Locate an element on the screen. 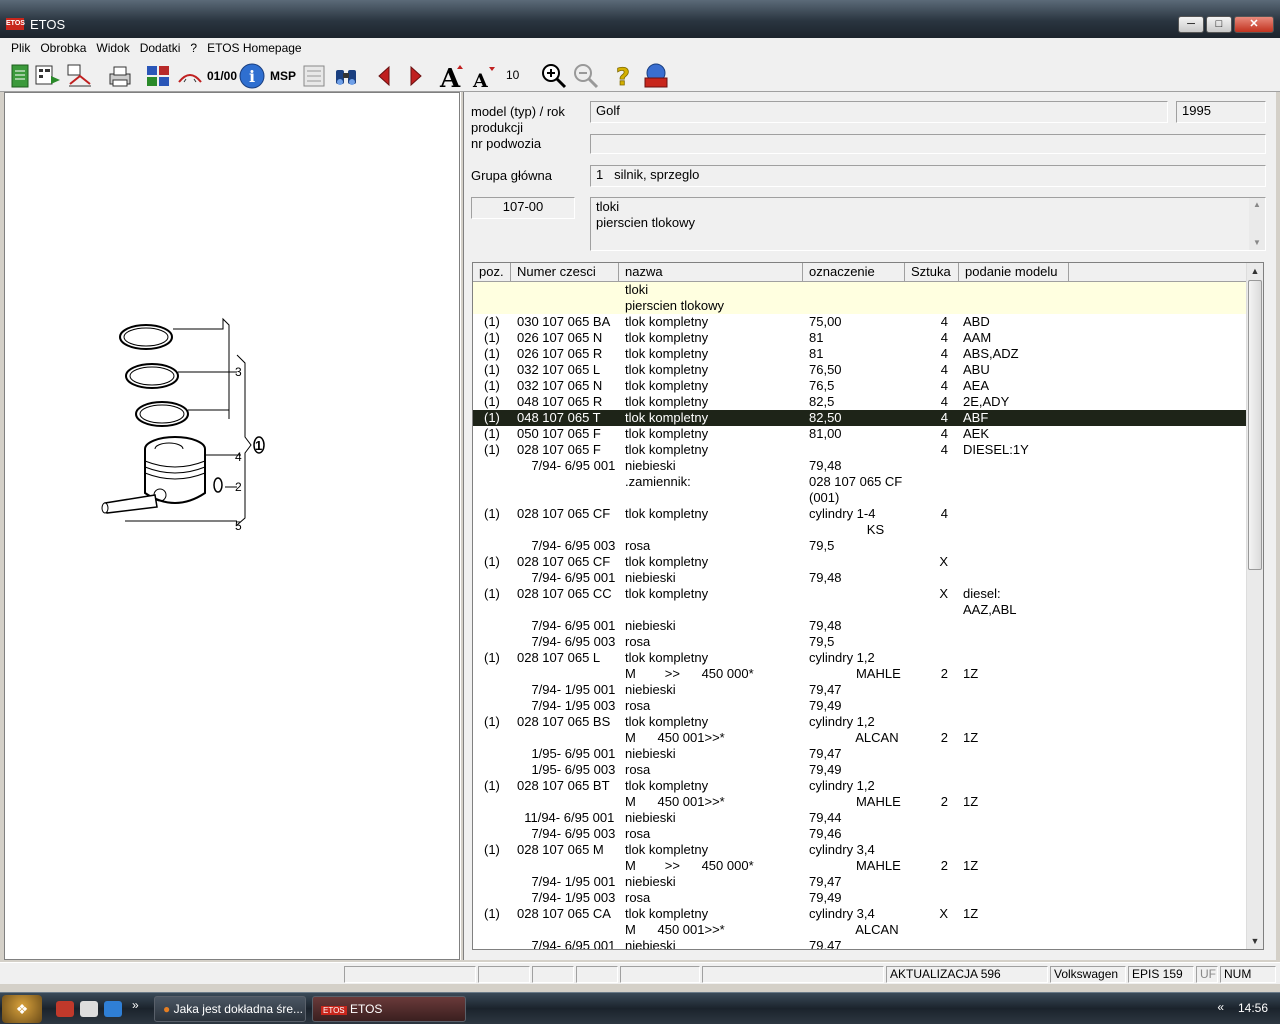 The image size is (1280, 1024). print-icon is located at coordinates (120, 76).